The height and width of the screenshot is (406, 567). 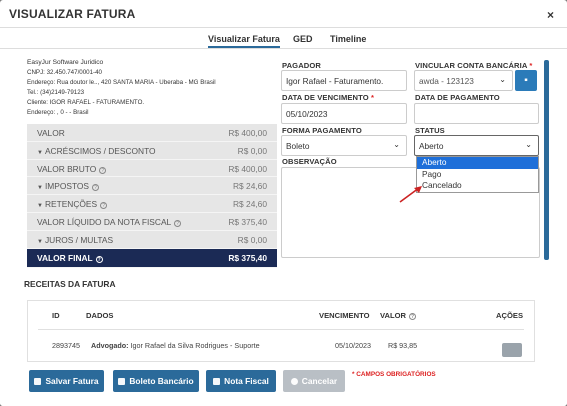 I want to click on pagamento-label: DATA DE PAGAMENTO, so click(x=457, y=97).